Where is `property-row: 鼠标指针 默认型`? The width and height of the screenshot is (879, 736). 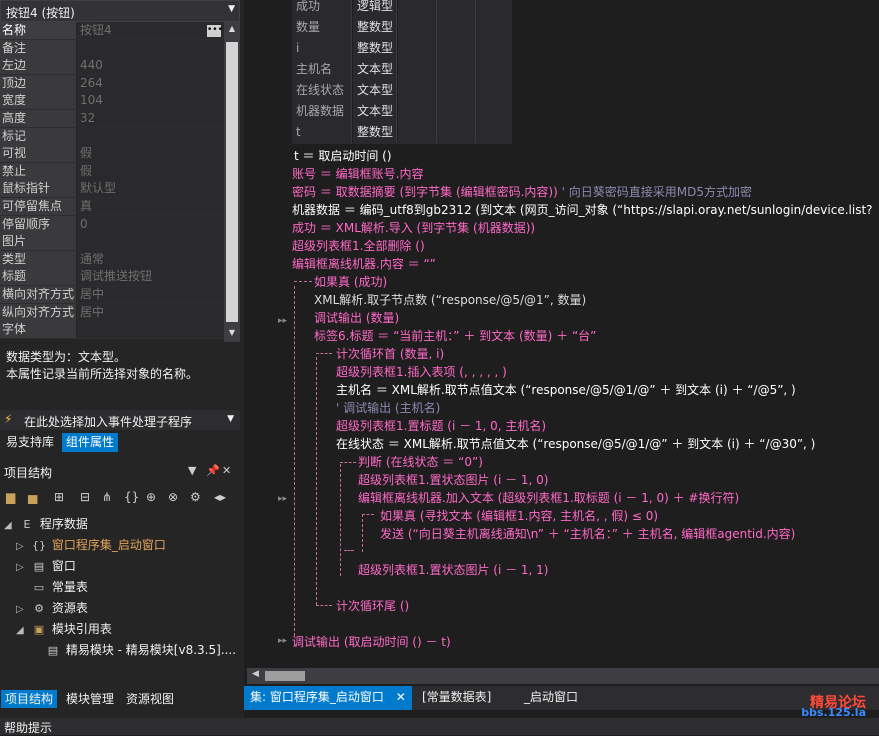
property-row: 鼠标指针 默认型 is located at coordinates (112, 189).